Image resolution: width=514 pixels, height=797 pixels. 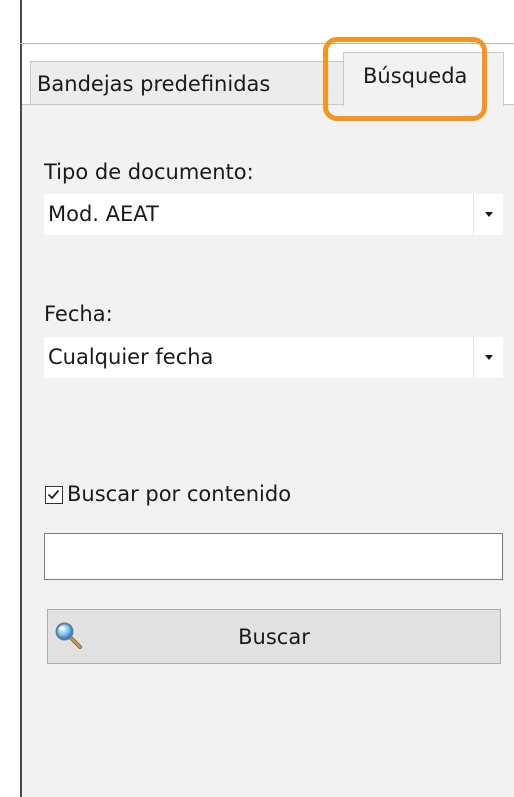 What do you see at coordinates (78, 314) in the screenshot?
I see `date-label: Fecha:` at bounding box center [78, 314].